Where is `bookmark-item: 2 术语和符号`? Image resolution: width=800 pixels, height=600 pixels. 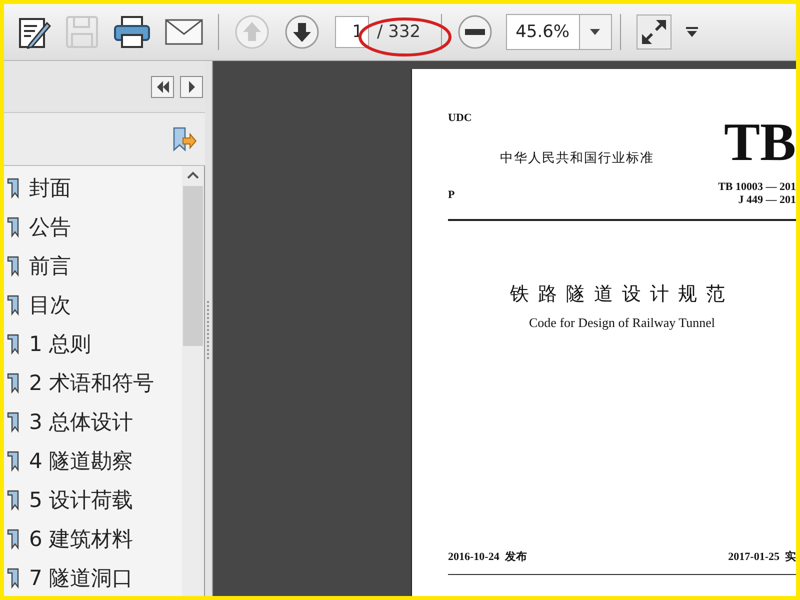
bookmark-item: 2 术语和符号 is located at coordinates (91, 382).